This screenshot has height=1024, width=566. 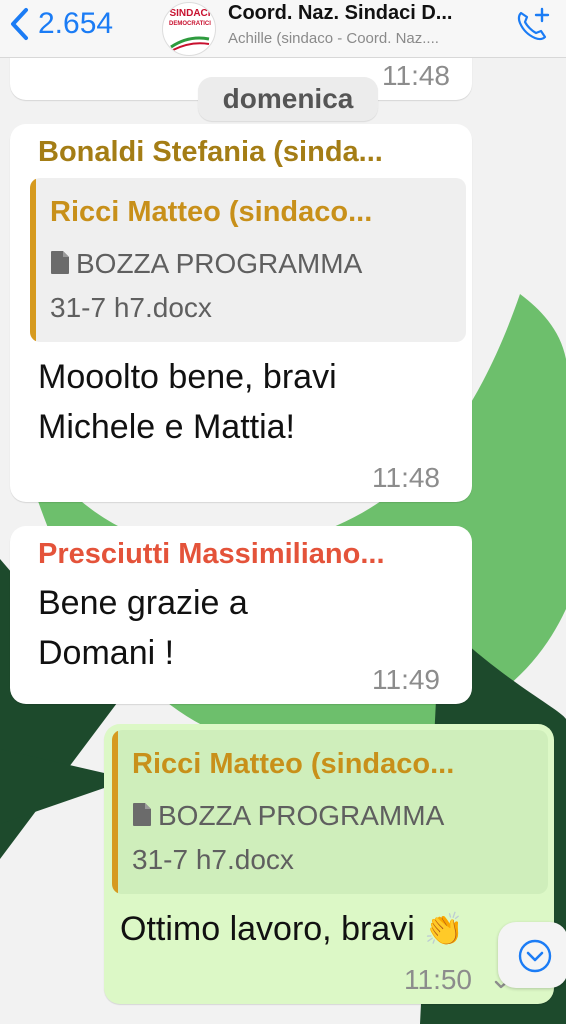 I want to click on scroll-to-bottom-button, so click(x=532, y=955).